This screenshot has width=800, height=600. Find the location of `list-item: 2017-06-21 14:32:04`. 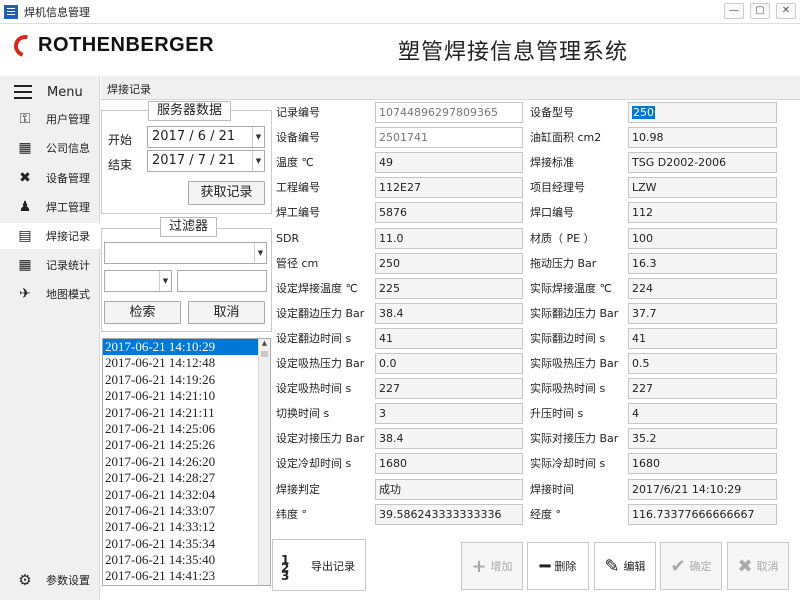

list-item: 2017-06-21 14:32:04 is located at coordinates (180, 495).